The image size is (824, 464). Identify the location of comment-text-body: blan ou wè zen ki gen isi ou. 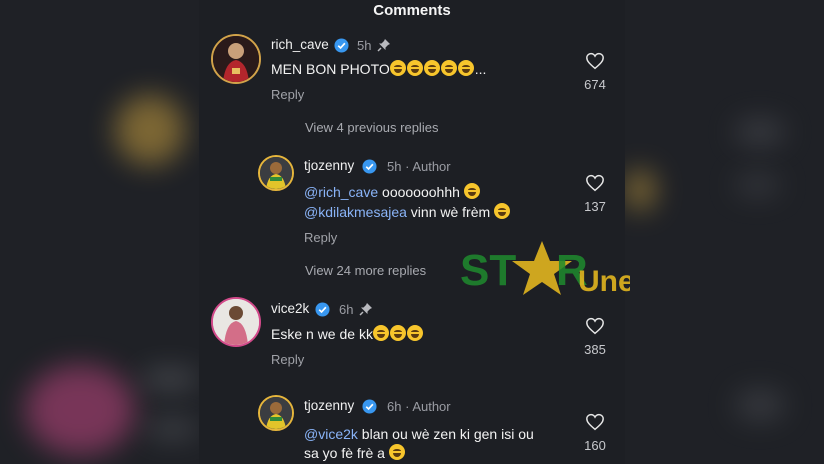
(445, 434).